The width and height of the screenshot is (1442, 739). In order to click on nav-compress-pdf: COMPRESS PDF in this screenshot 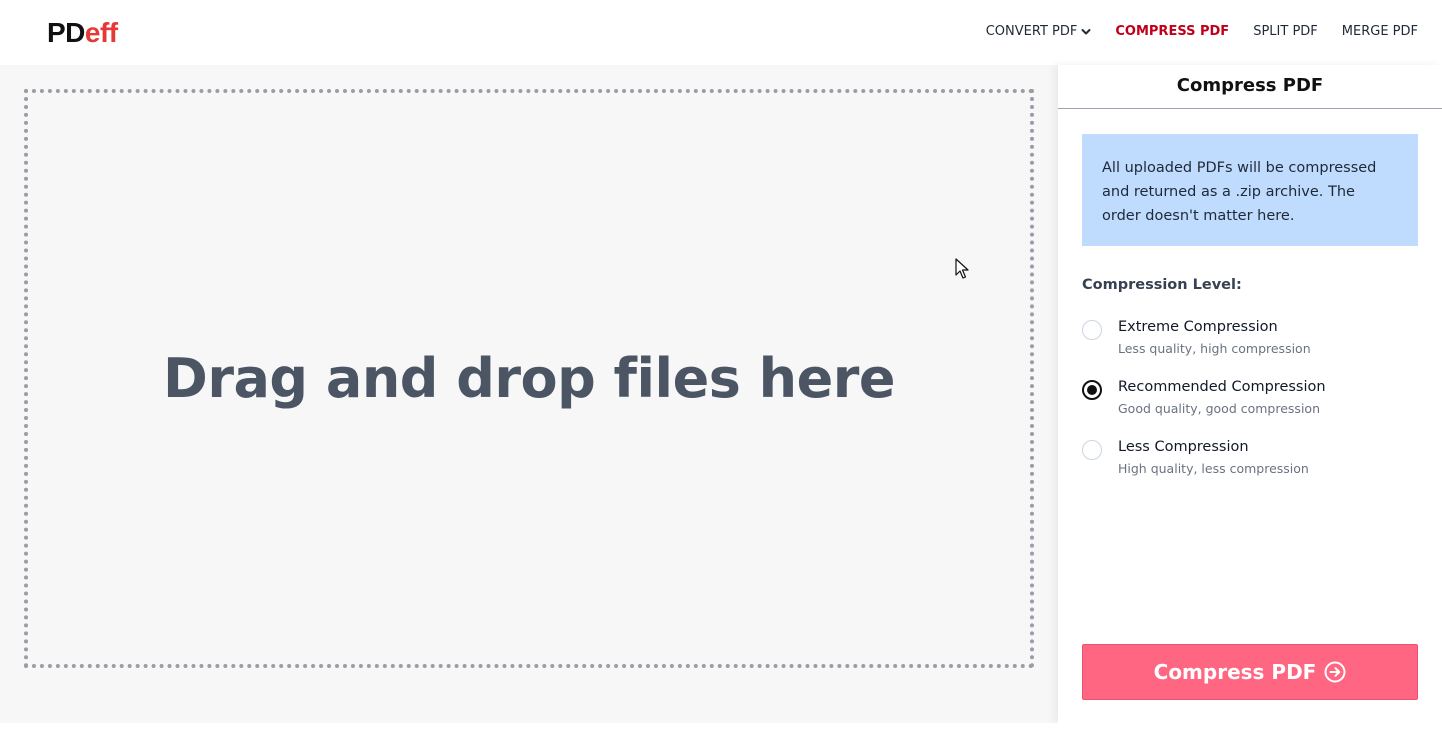, I will do `click(1172, 32)`.